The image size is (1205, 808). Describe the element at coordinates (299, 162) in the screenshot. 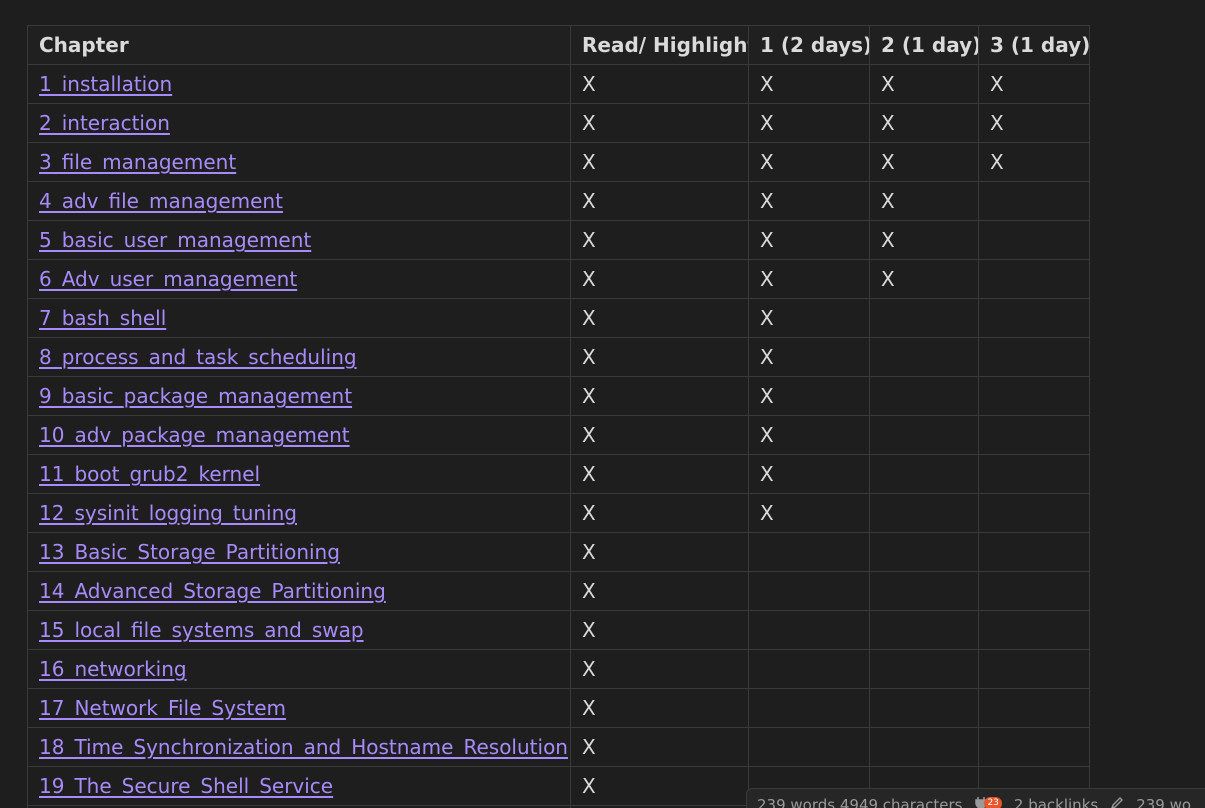

I see `chapter-cell: 3_file_management` at that location.